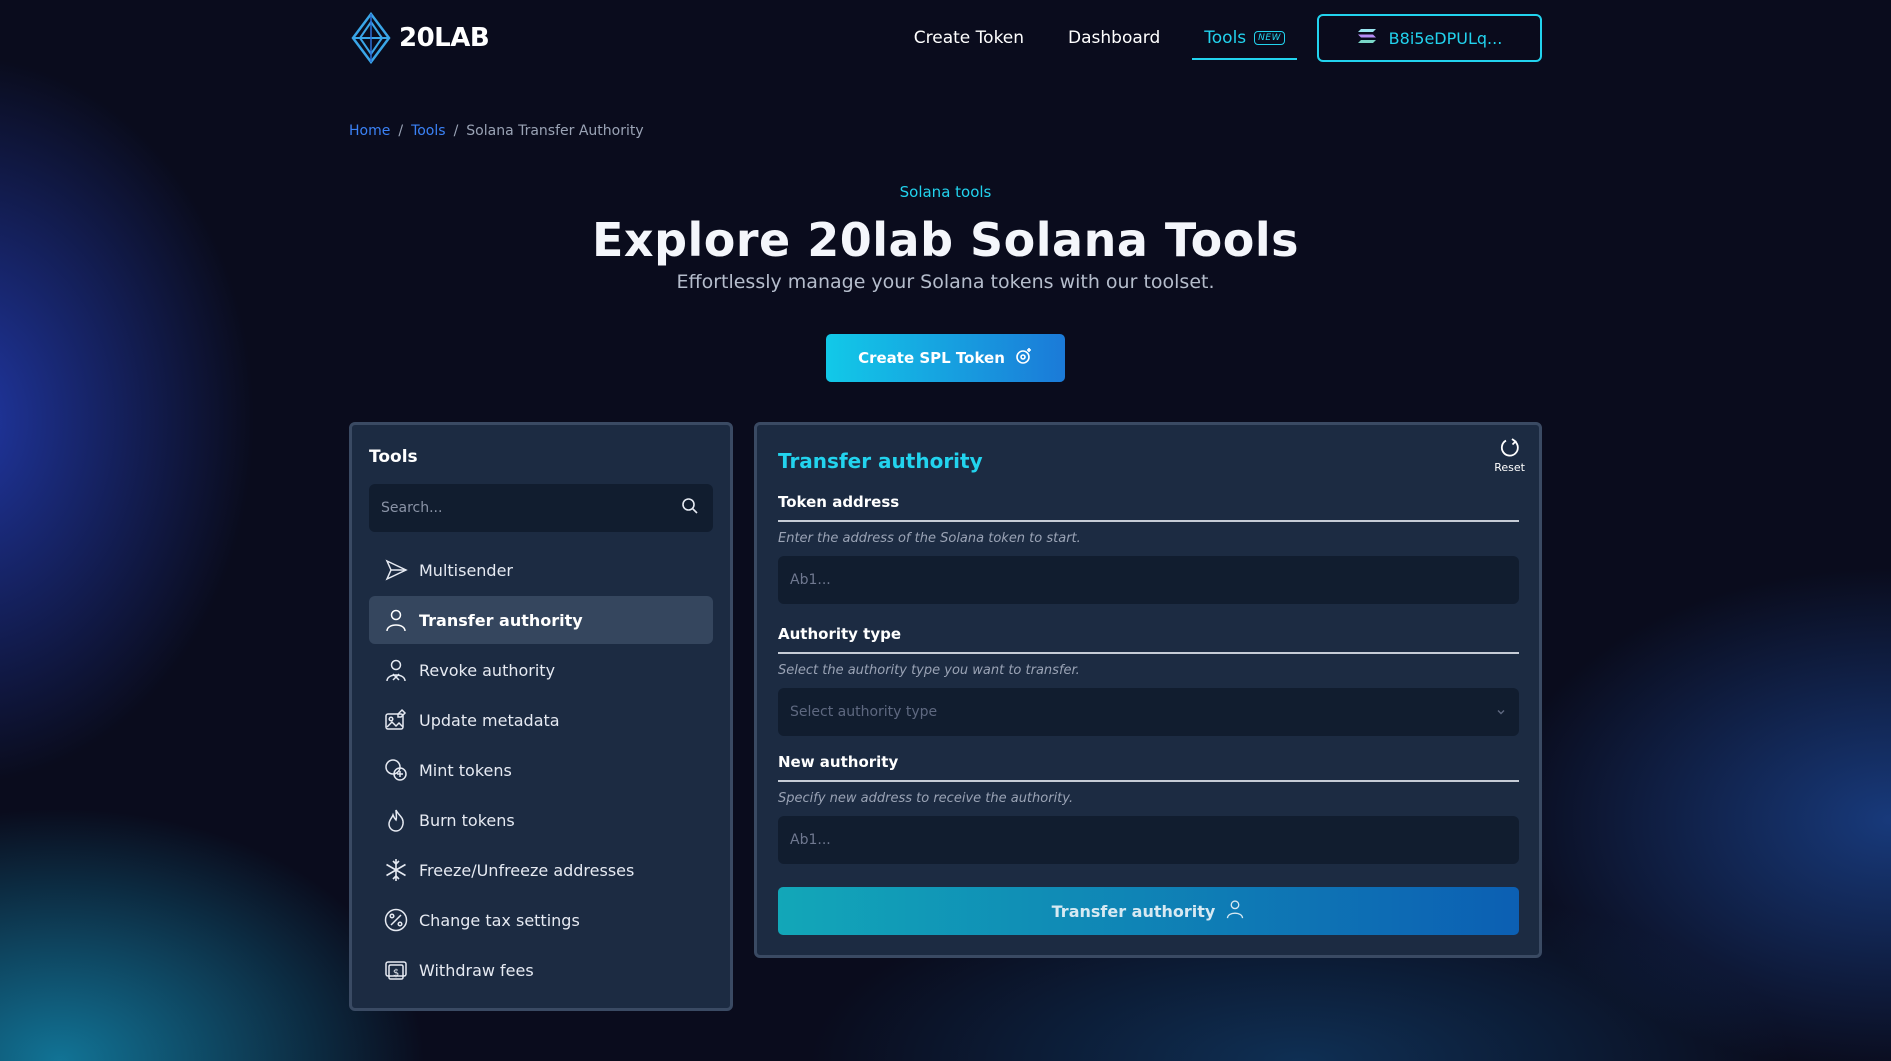 This screenshot has width=1891, height=1061. What do you see at coordinates (1509, 448) in the screenshot?
I see `reset-icon` at bounding box center [1509, 448].